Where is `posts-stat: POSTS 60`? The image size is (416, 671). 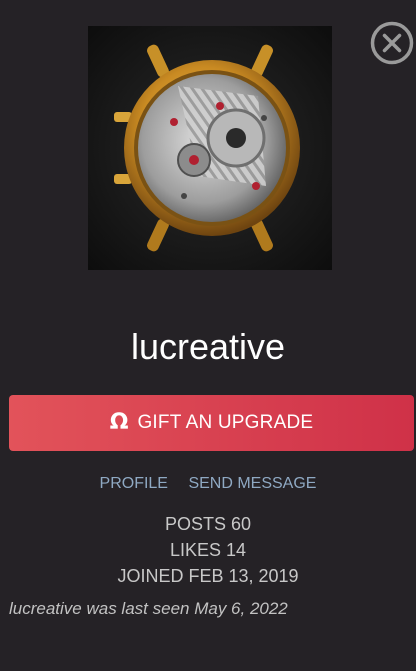
posts-stat: POSTS 60 is located at coordinates (208, 525).